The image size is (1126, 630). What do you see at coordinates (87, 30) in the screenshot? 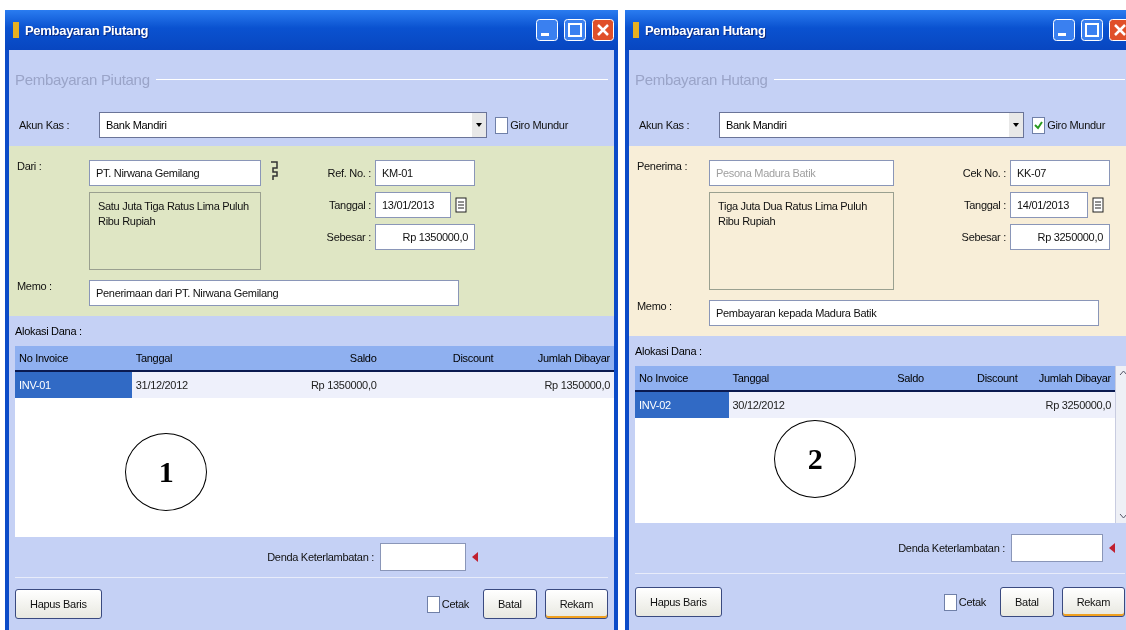
I see `window-title: Pembayaran Piutang` at bounding box center [87, 30].